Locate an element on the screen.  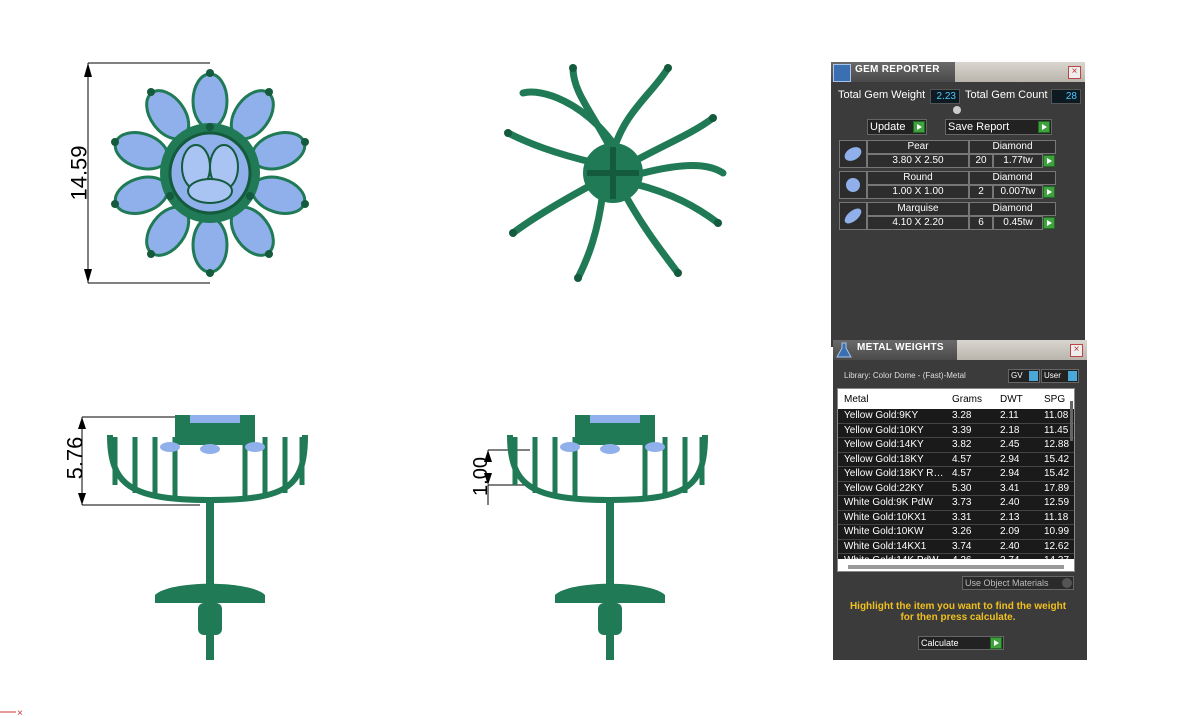
table-cell: 11.45 is located at coordinates (1056, 430).